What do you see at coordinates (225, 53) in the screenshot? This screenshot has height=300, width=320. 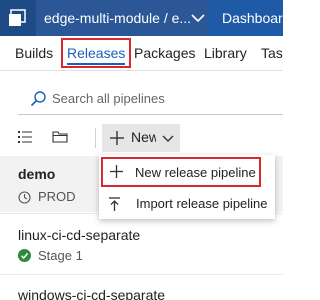 I see `tab-library: Library` at bounding box center [225, 53].